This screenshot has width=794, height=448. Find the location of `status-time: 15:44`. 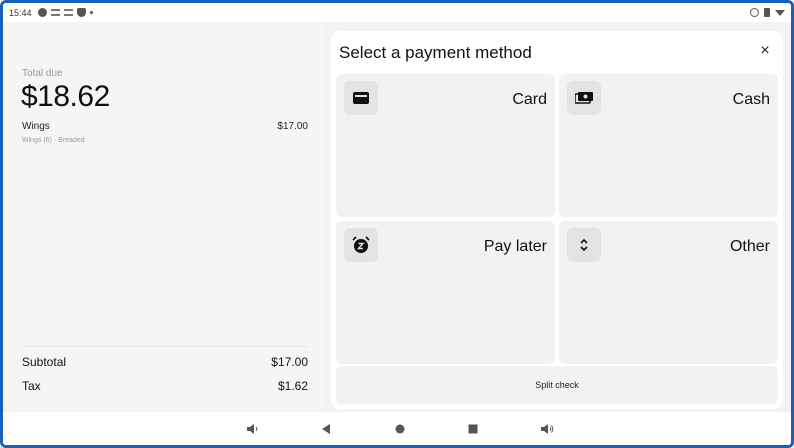

status-time: 15:44 is located at coordinates (20, 12).